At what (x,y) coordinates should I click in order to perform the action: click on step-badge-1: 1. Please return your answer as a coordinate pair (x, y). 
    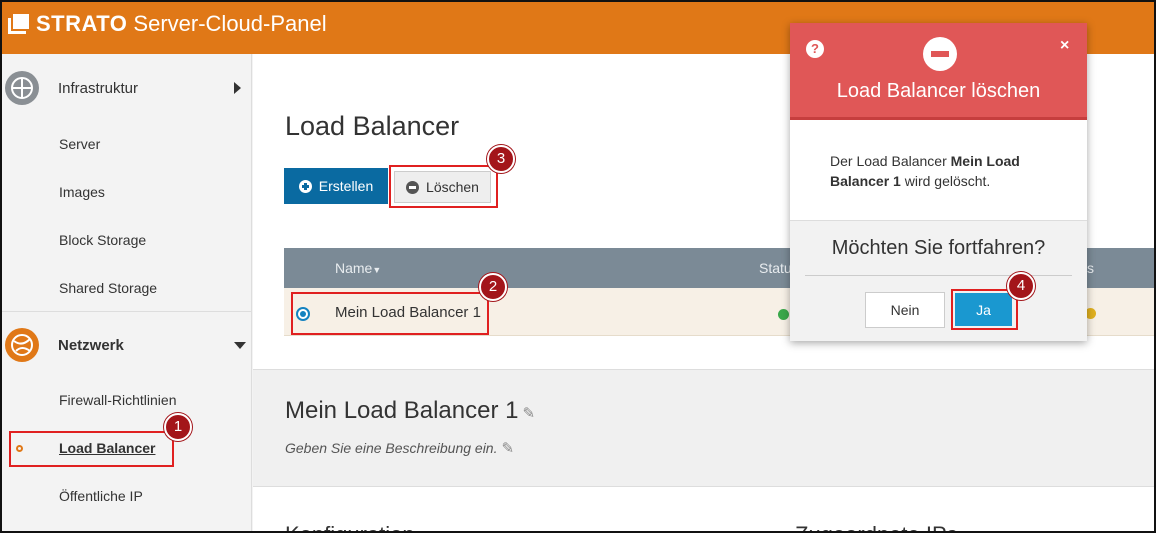
    Looking at the image, I should click on (178, 427).